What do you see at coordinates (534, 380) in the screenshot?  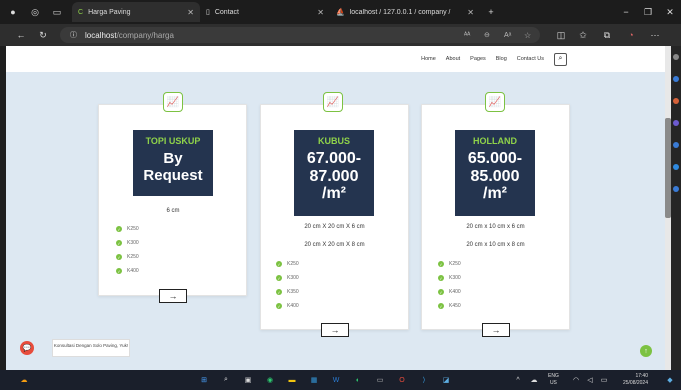 I see `cloud-icon: ☁` at bounding box center [534, 380].